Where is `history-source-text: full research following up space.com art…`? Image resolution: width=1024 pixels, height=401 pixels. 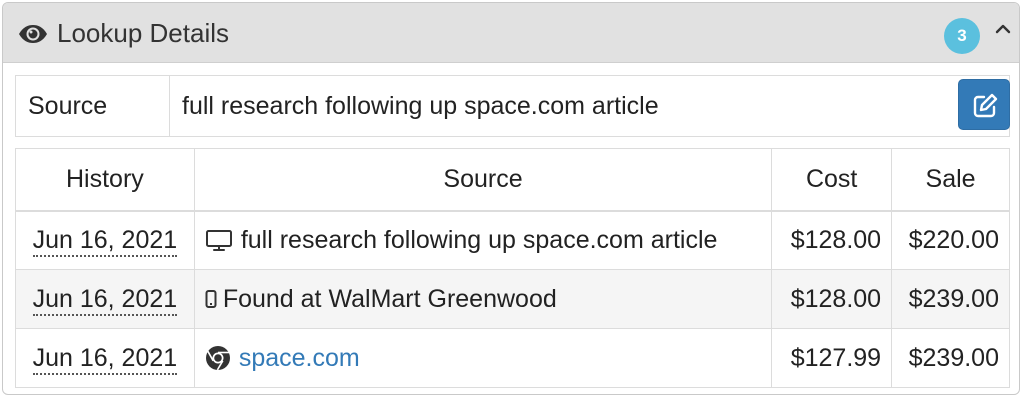
history-source-text: full research following up space.com art… is located at coordinates (479, 239).